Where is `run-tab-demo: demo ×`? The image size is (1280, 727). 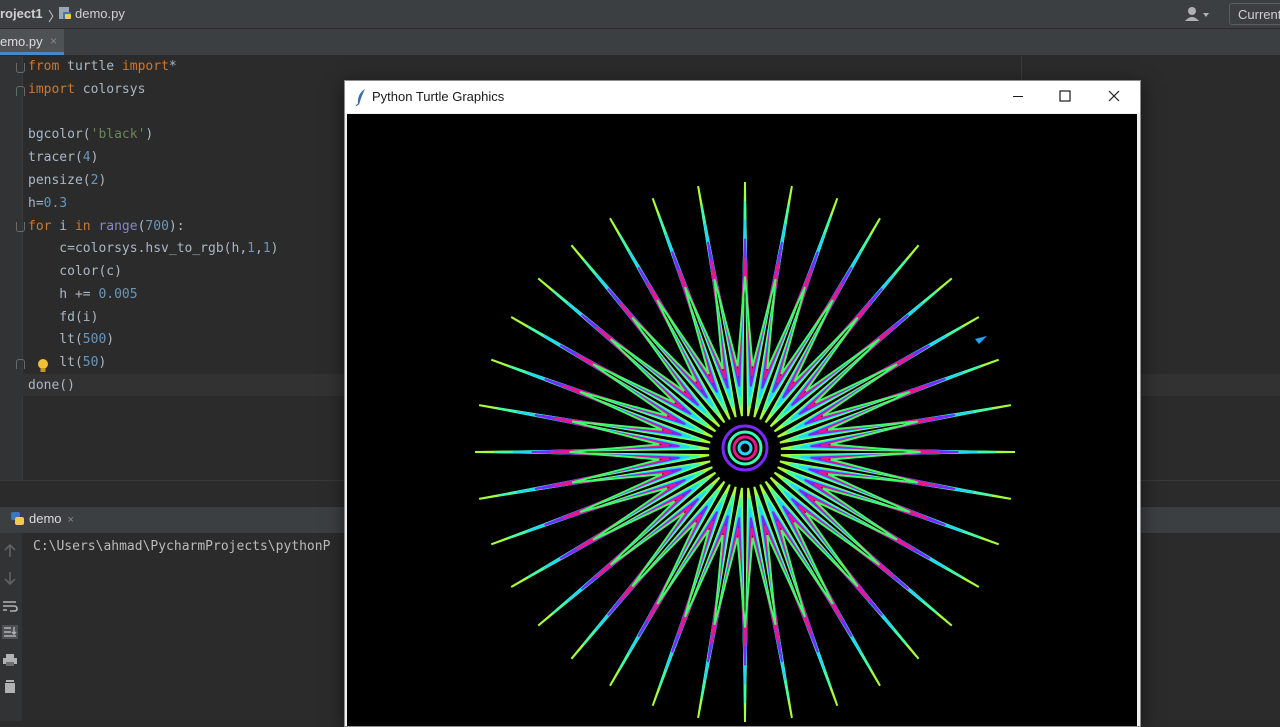
run-tab-demo: demo × is located at coordinates (42, 518).